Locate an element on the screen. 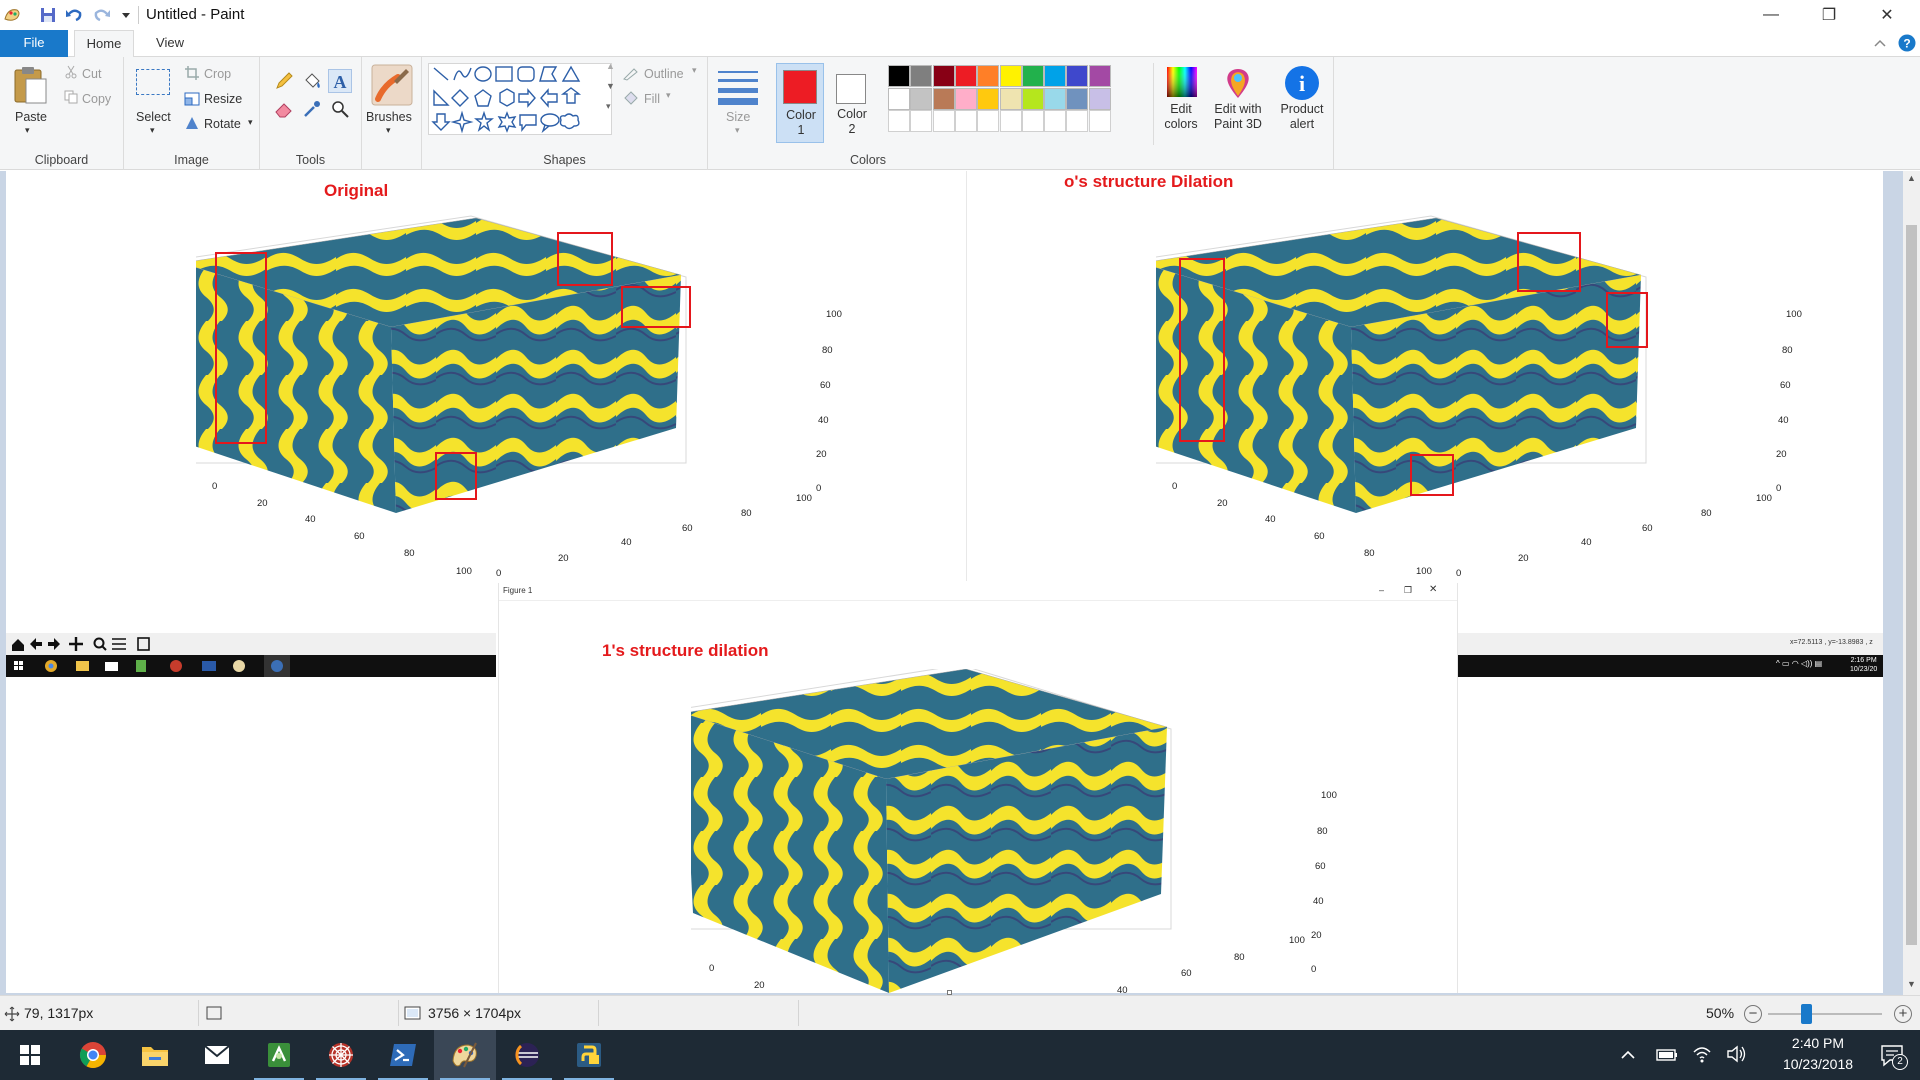 This screenshot has width=1920, height=1080. rotate-button: Rotate is located at coordinates (222, 124).